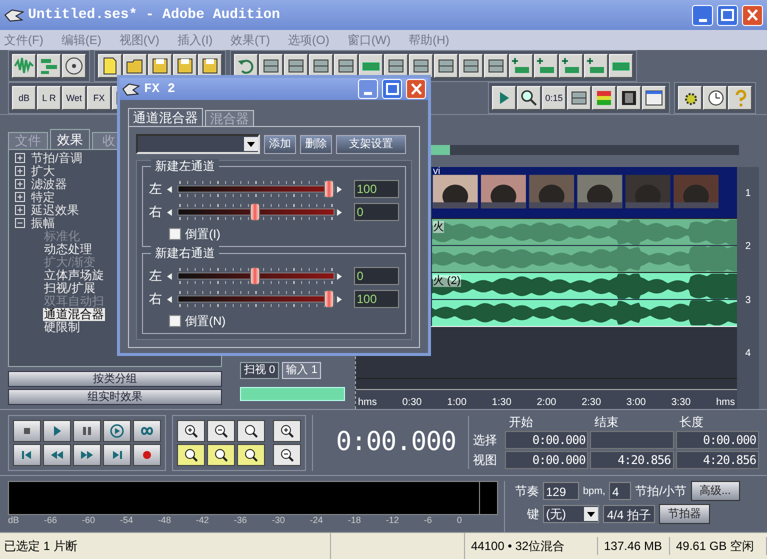 Image resolution: width=767 pixels, height=559 pixels. Describe the element at coordinates (684, 514) in the screenshot. I see `metronome-button: 节拍器` at that location.